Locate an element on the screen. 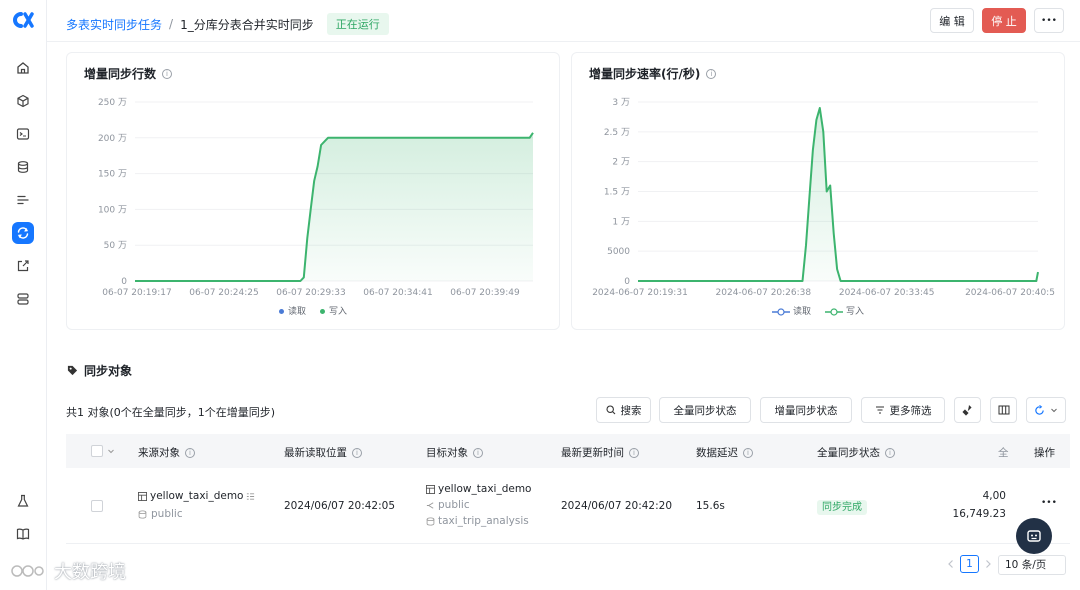  list-icon is located at coordinates (23, 200).